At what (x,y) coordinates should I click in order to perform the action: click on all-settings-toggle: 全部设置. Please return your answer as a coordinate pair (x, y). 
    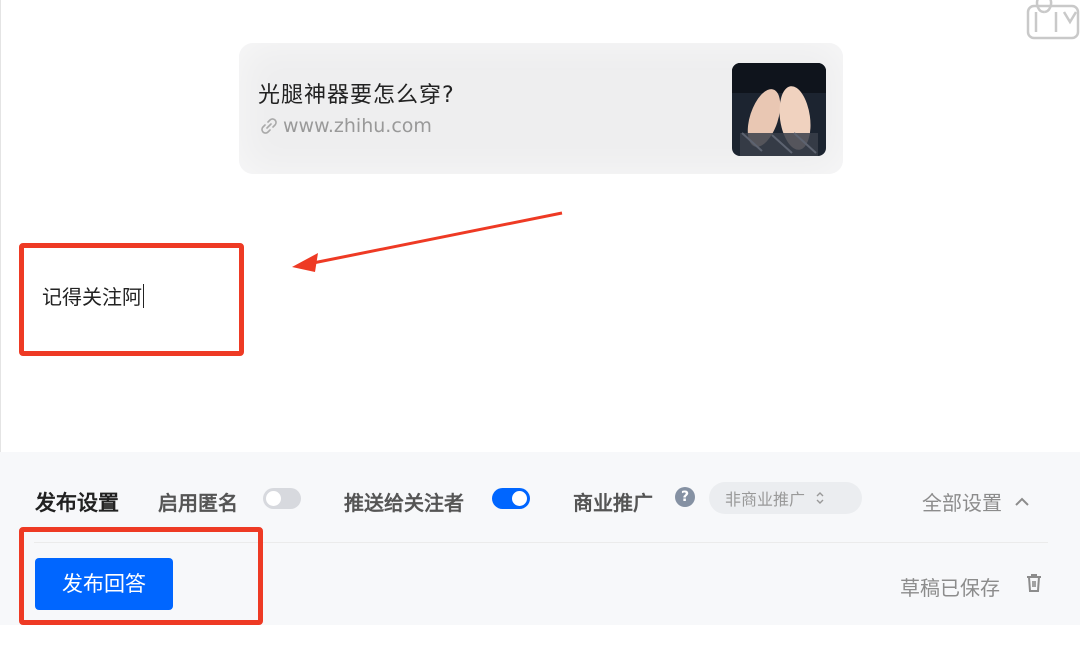
    Looking at the image, I should click on (976, 501).